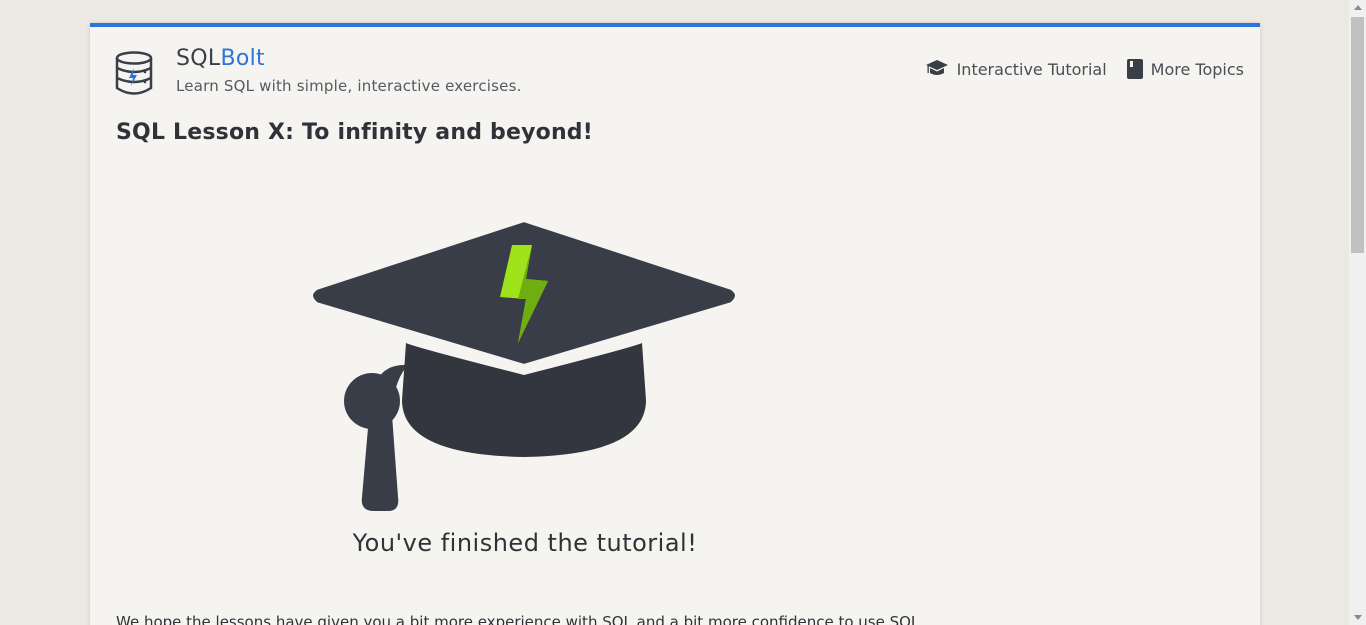  I want to click on nav-more-topics-label: More Topics, so click(1197, 69).